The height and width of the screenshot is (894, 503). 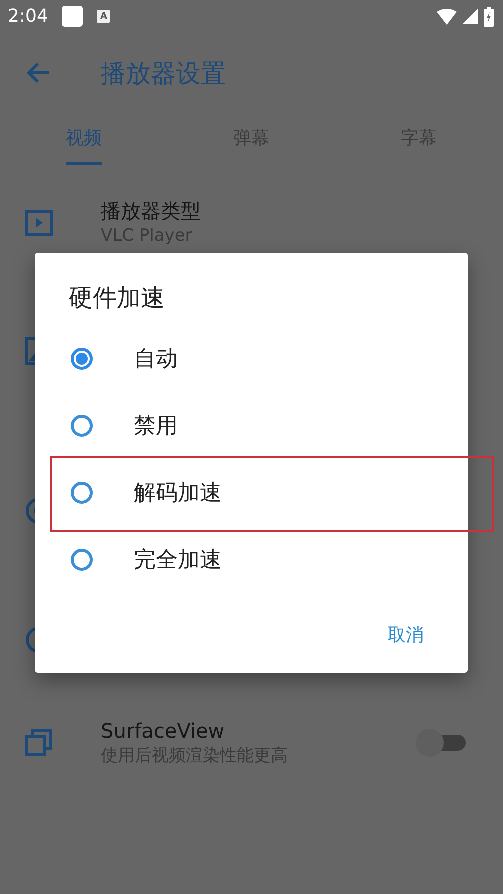 What do you see at coordinates (163, 74) in the screenshot?
I see `page-title: 播放器设置` at bounding box center [163, 74].